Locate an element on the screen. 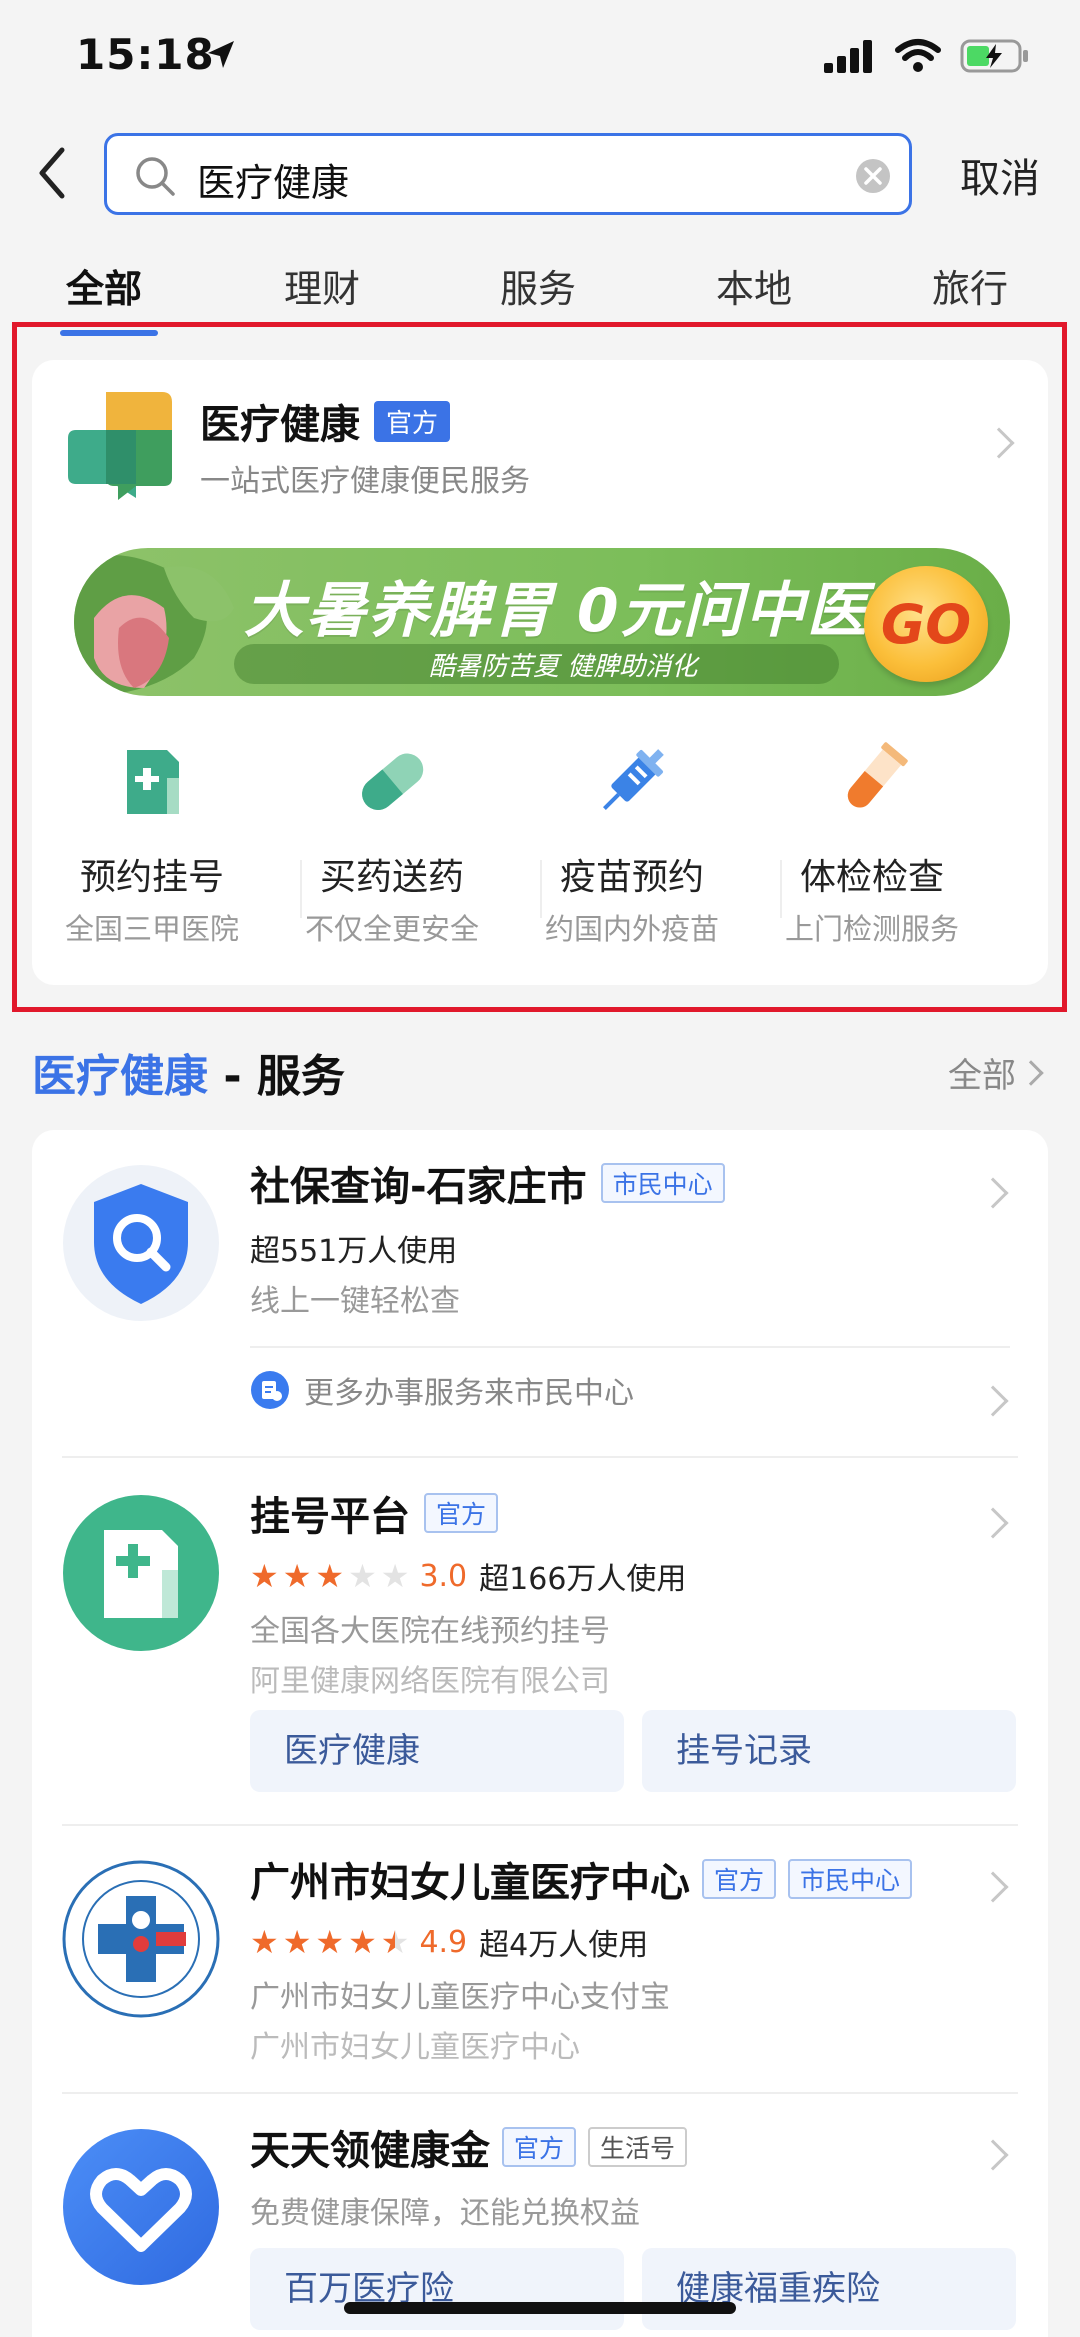  service-title: 挂号平台 is located at coordinates (330, 1517).